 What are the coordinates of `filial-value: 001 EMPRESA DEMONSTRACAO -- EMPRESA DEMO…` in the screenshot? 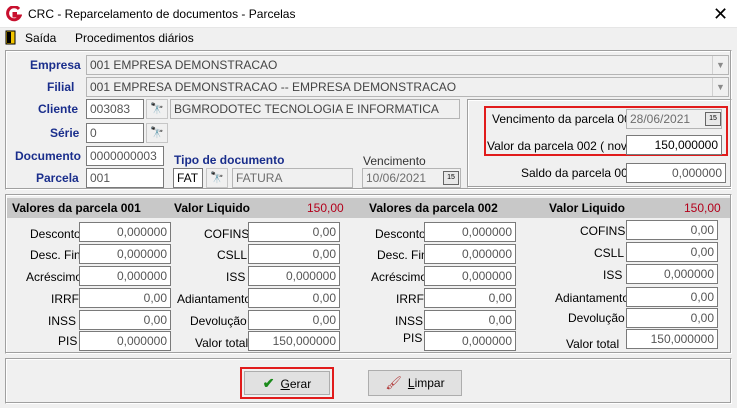 It's located at (273, 87).